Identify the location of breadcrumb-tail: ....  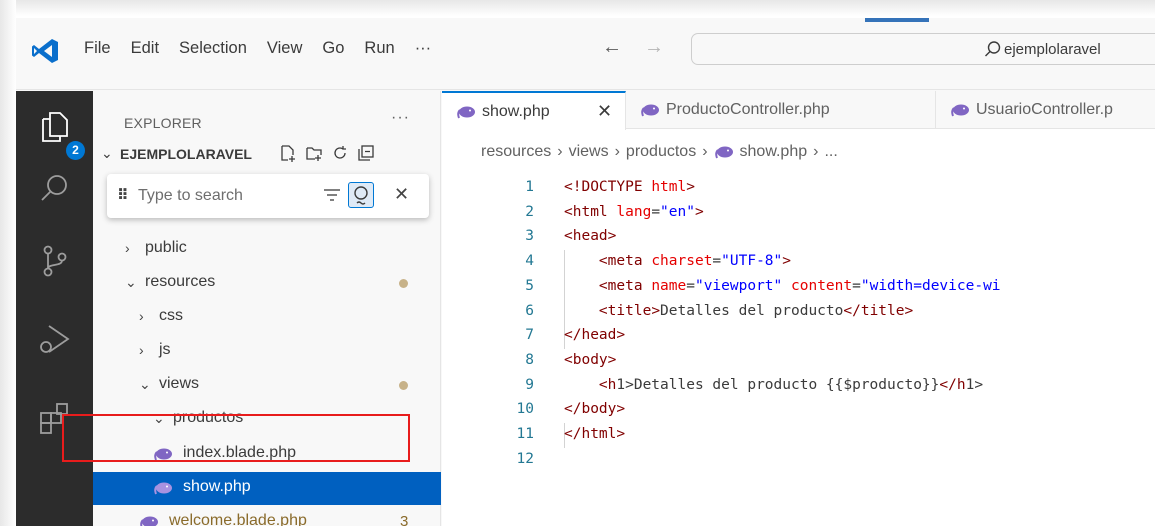
(830, 152).